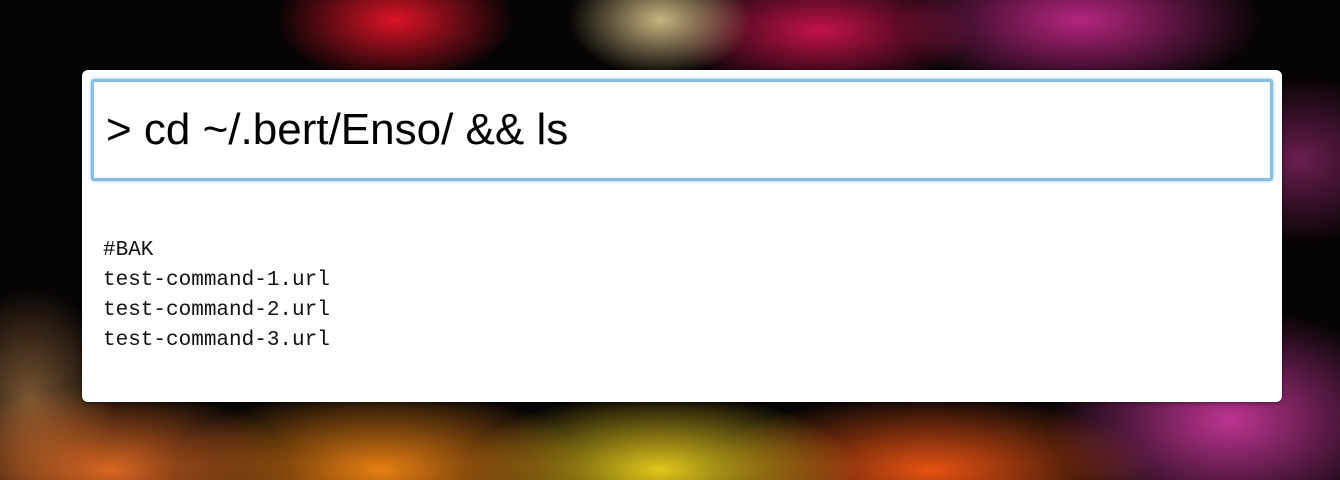 The width and height of the screenshot is (1340, 480). What do you see at coordinates (216, 340) in the screenshot?
I see `output-line: test-command-3.url` at bounding box center [216, 340].